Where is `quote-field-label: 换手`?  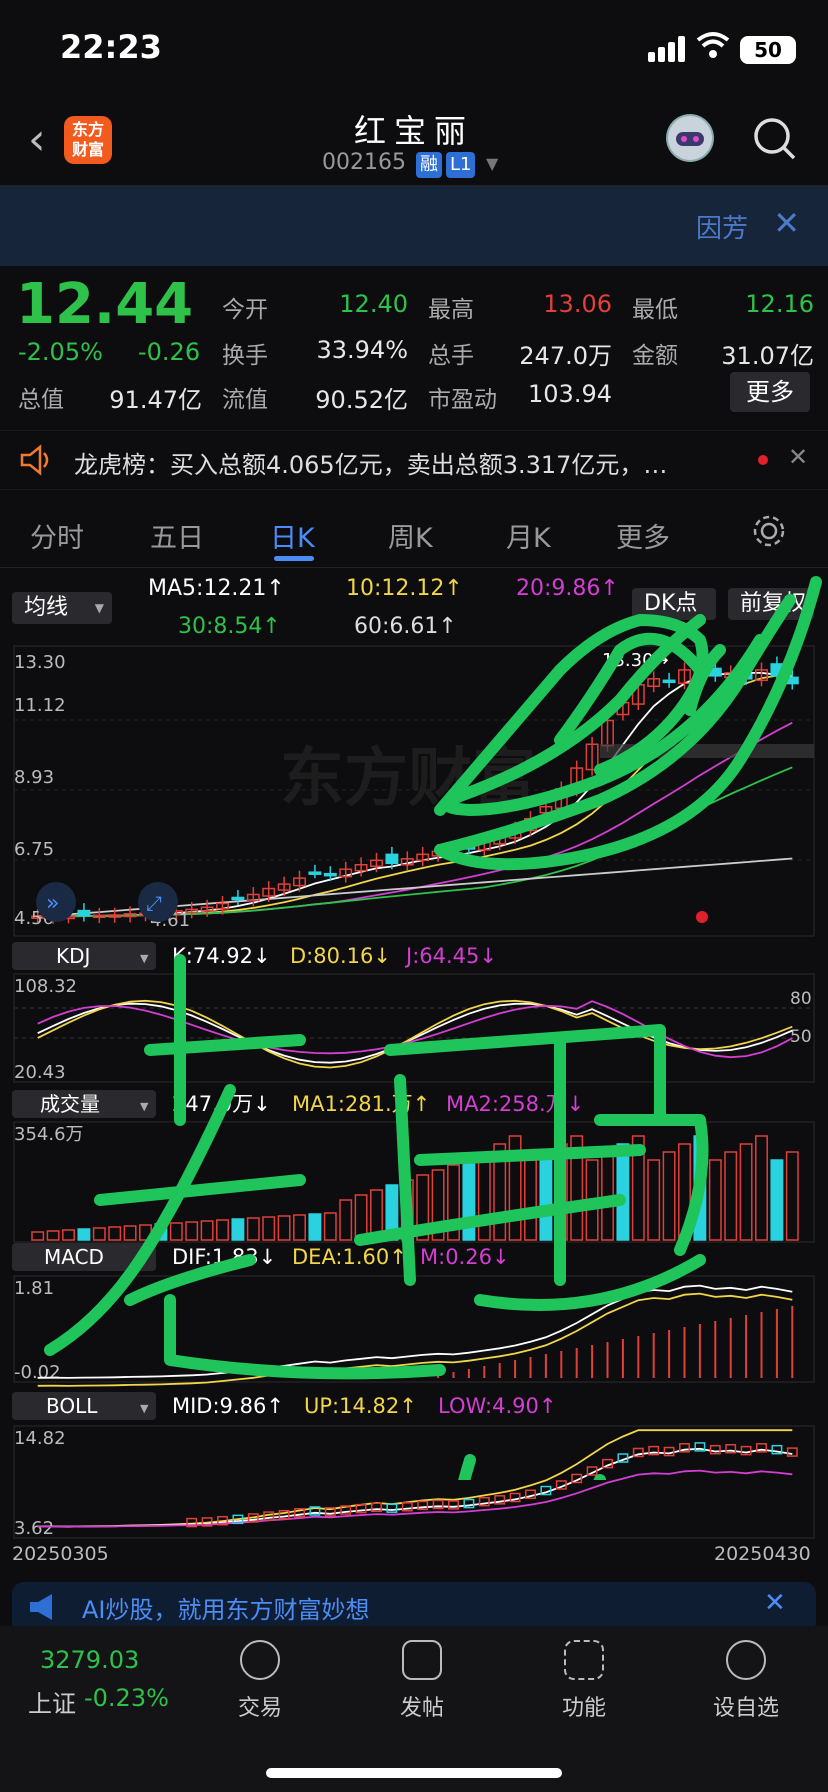
quote-field-label: 换手 is located at coordinates (245, 356).